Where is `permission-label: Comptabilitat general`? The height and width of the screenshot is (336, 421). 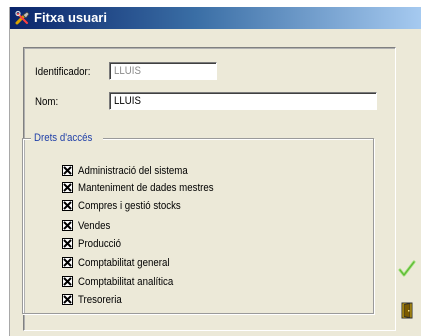
permission-label: Comptabilitat general is located at coordinates (124, 263).